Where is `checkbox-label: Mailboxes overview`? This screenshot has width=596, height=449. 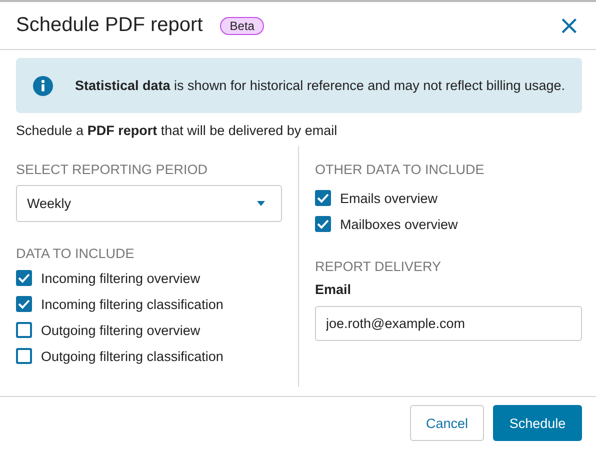
checkbox-label: Mailboxes overview is located at coordinates (399, 224).